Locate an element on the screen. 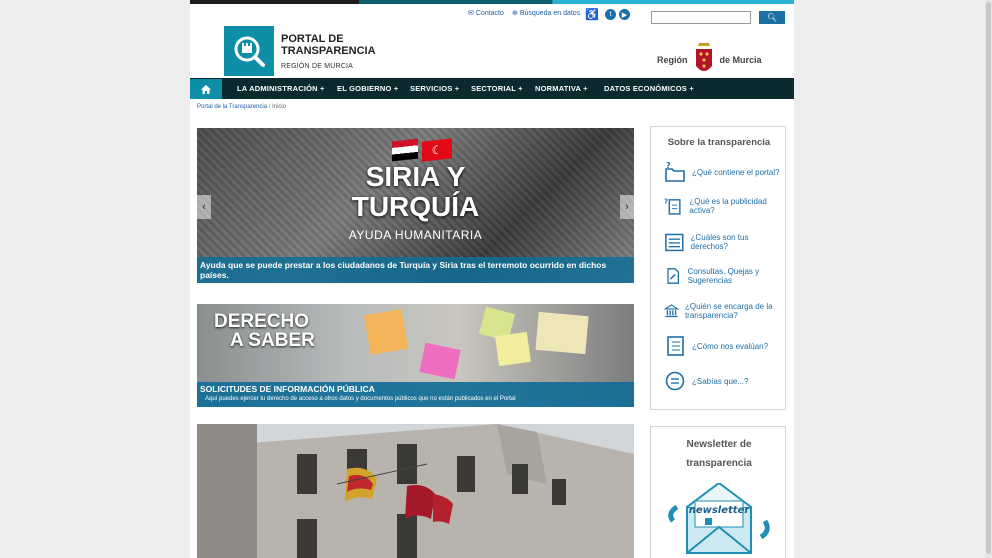 This screenshot has width=992, height=558. page-scrollbar is located at coordinates (988, 279).